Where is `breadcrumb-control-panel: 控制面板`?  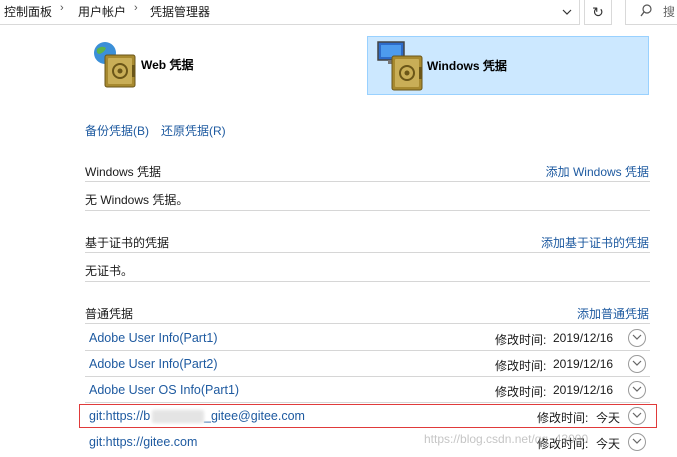 breadcrumb-control-panel: 控制面板 is located at coordinates (28, 11).